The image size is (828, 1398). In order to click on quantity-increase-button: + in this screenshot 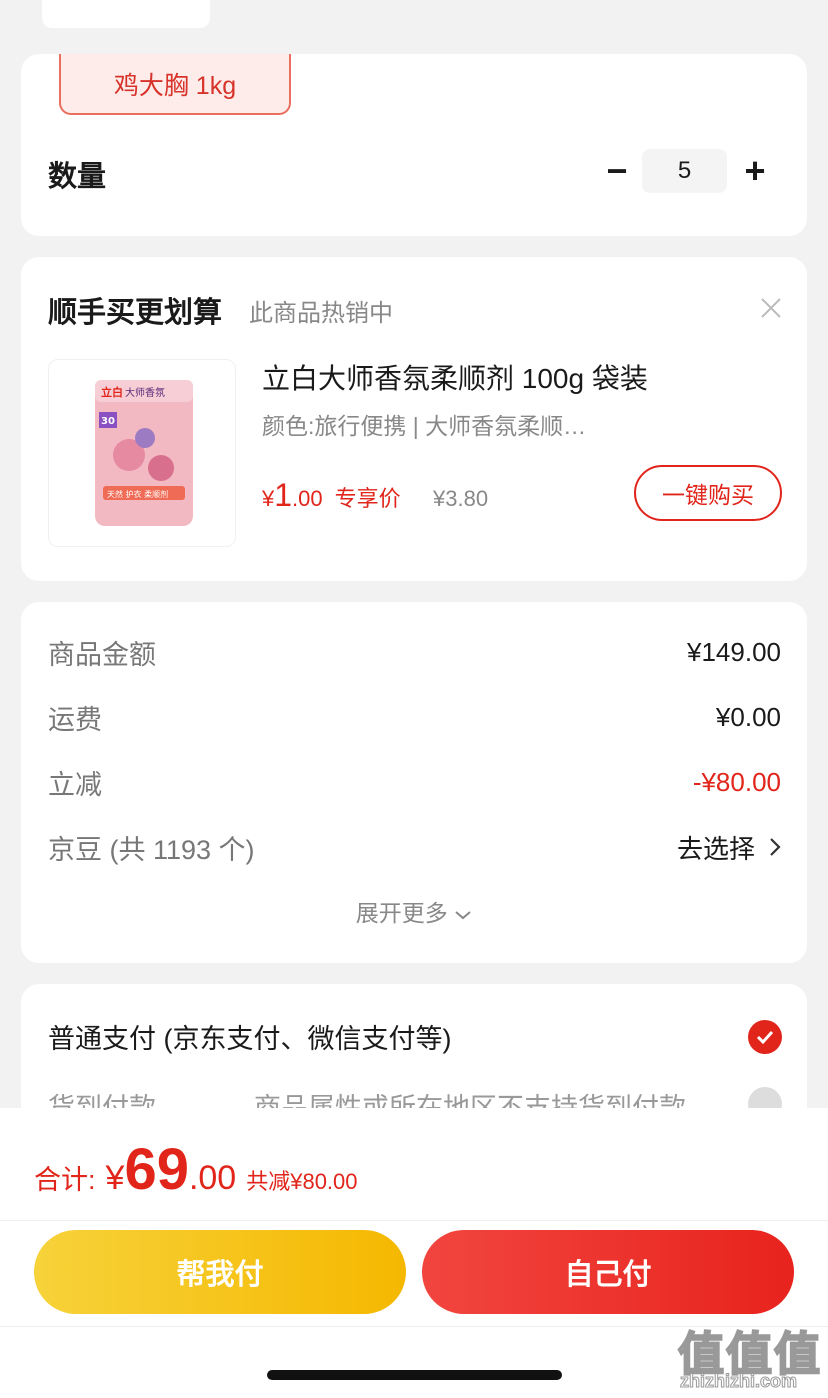, I will do `click(755, 170)`.